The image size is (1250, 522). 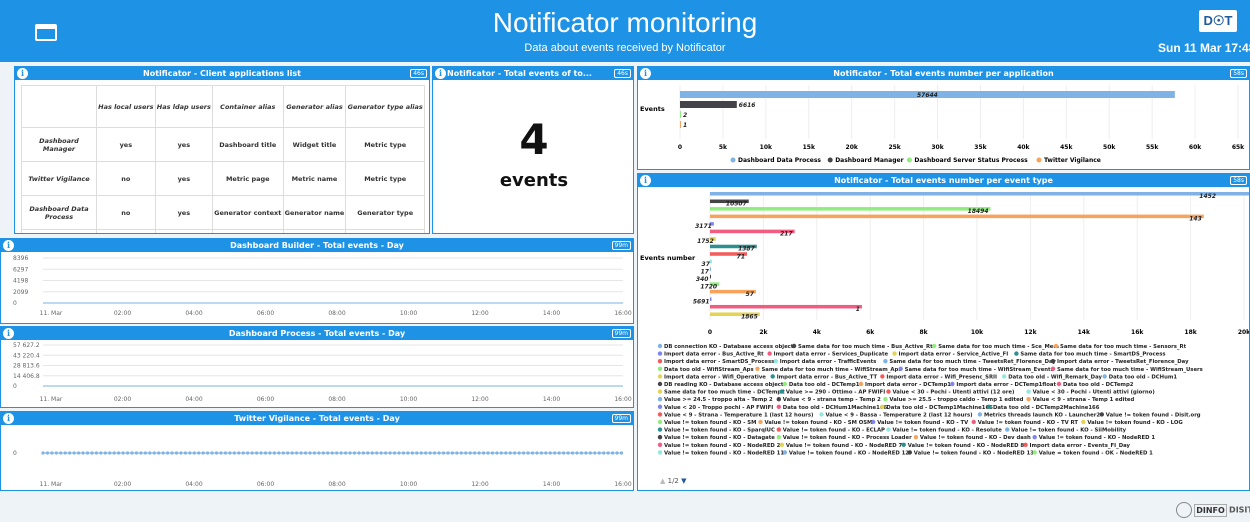 What do you see at coordinates (479, 399) in the screenshot?
I see `x-tick-label: 12:00` at bounding box center [479, 399].